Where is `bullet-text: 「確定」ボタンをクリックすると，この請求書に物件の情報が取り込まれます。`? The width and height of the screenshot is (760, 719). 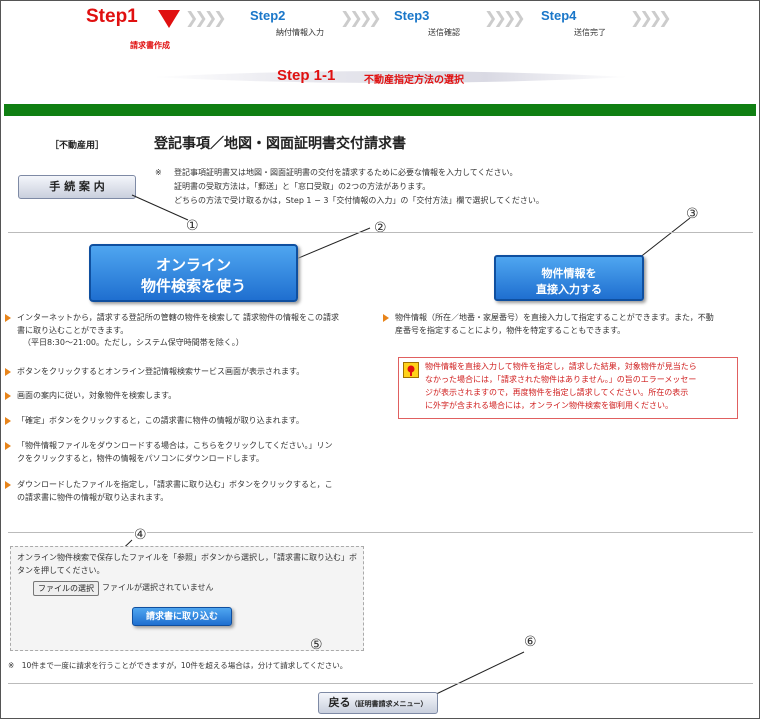 bullet-text: 「確定」ボタンをクリックすると，この請求書に物件の情報が取り込まれます。 is located at coordinates (160, 420).